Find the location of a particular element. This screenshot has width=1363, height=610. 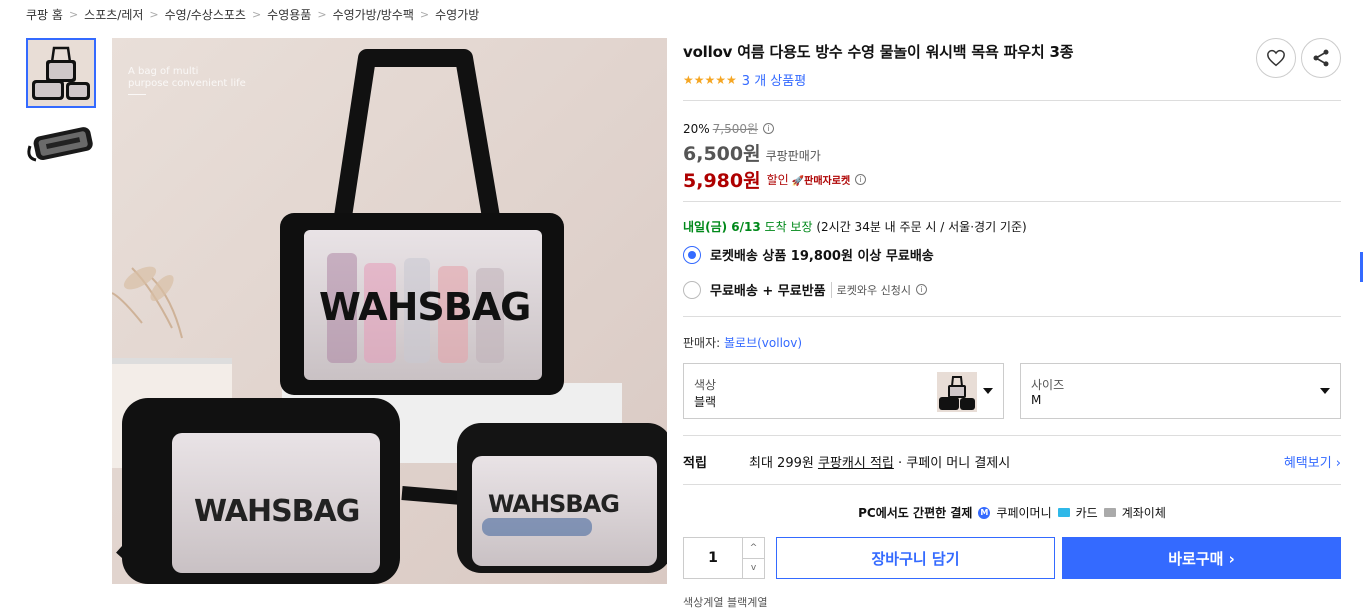

share-icon is located at coordinates (1321, 58).